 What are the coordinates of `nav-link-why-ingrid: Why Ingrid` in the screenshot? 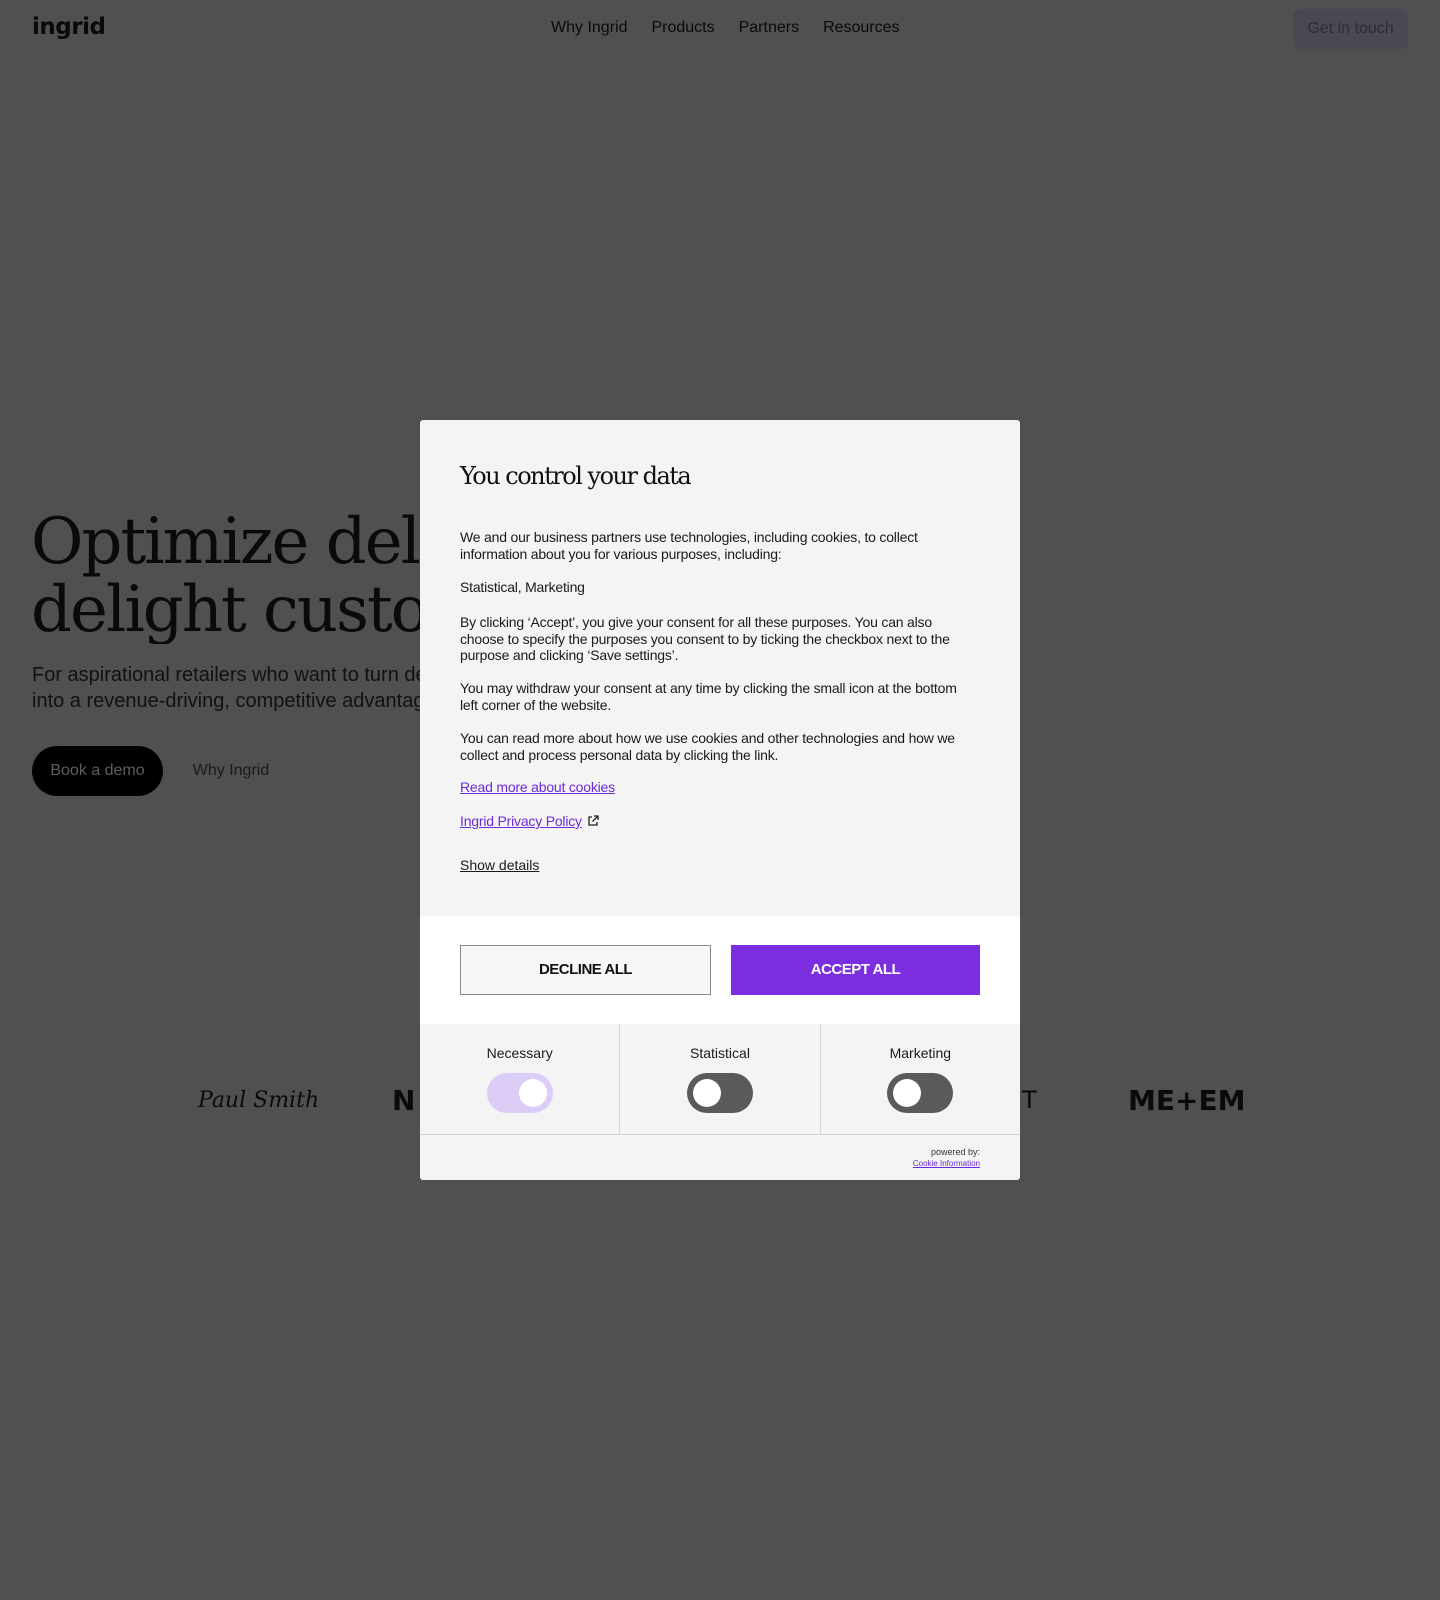 It's located at (589, 28).